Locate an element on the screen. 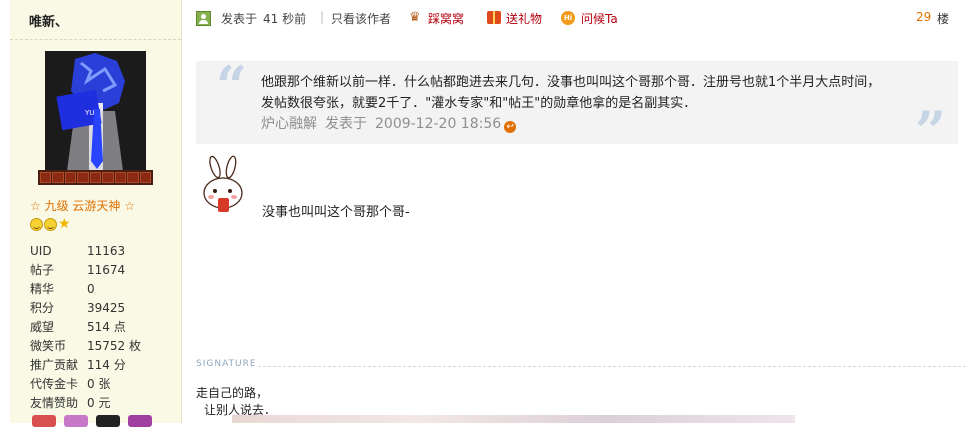  posted-time: 41 秒前 is located at coordinates (285, 19).